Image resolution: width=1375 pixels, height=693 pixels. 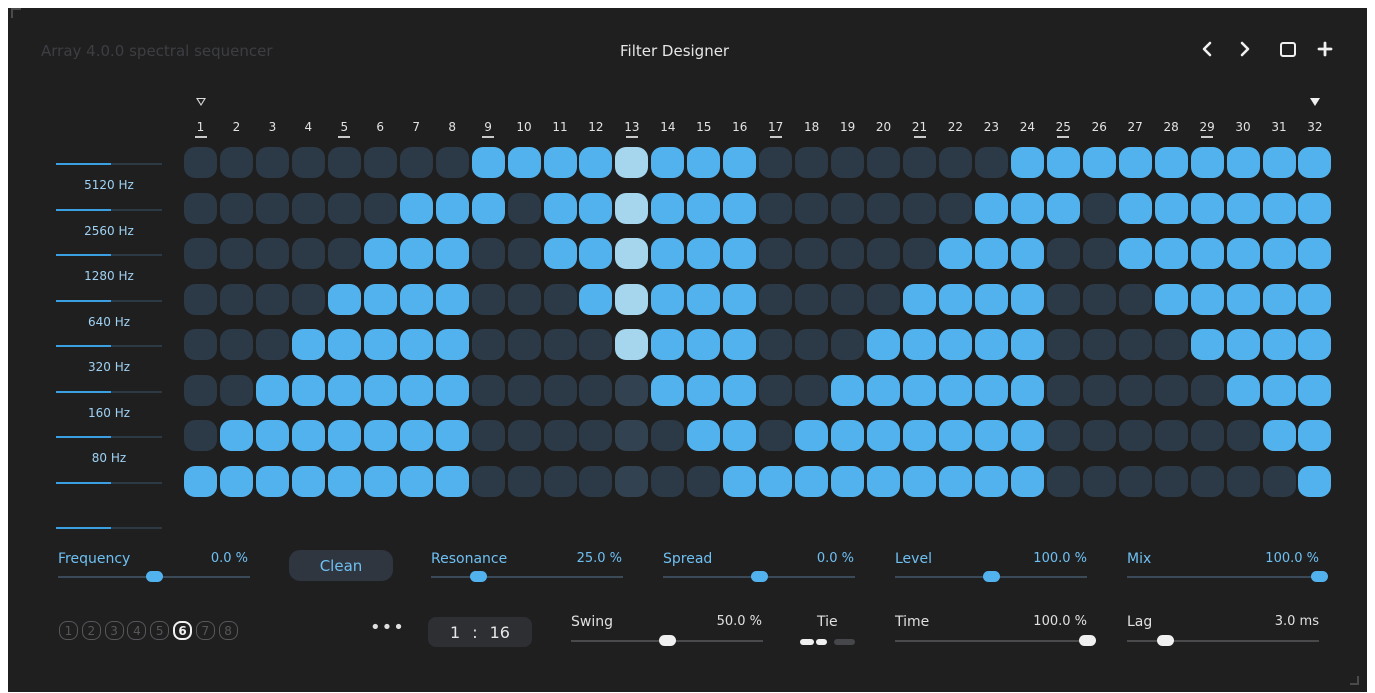 What do you see at coordinates (182, 630) in the screenshot?
I see `pattern-button: 6` at bounding box center [182, 630].